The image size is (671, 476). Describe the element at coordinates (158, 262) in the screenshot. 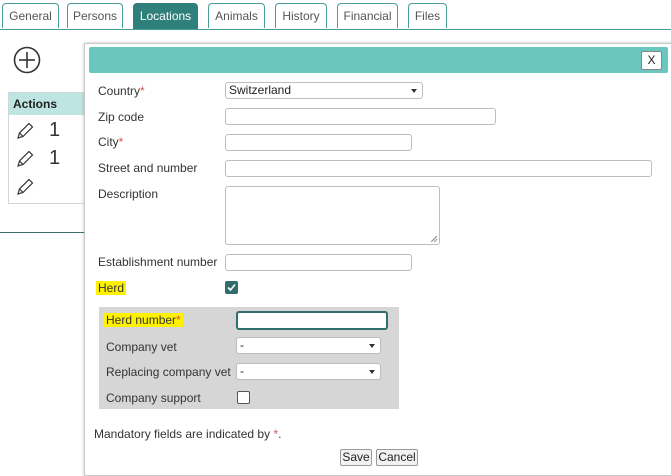

I see `establishment-label: Establishment number` at that location.